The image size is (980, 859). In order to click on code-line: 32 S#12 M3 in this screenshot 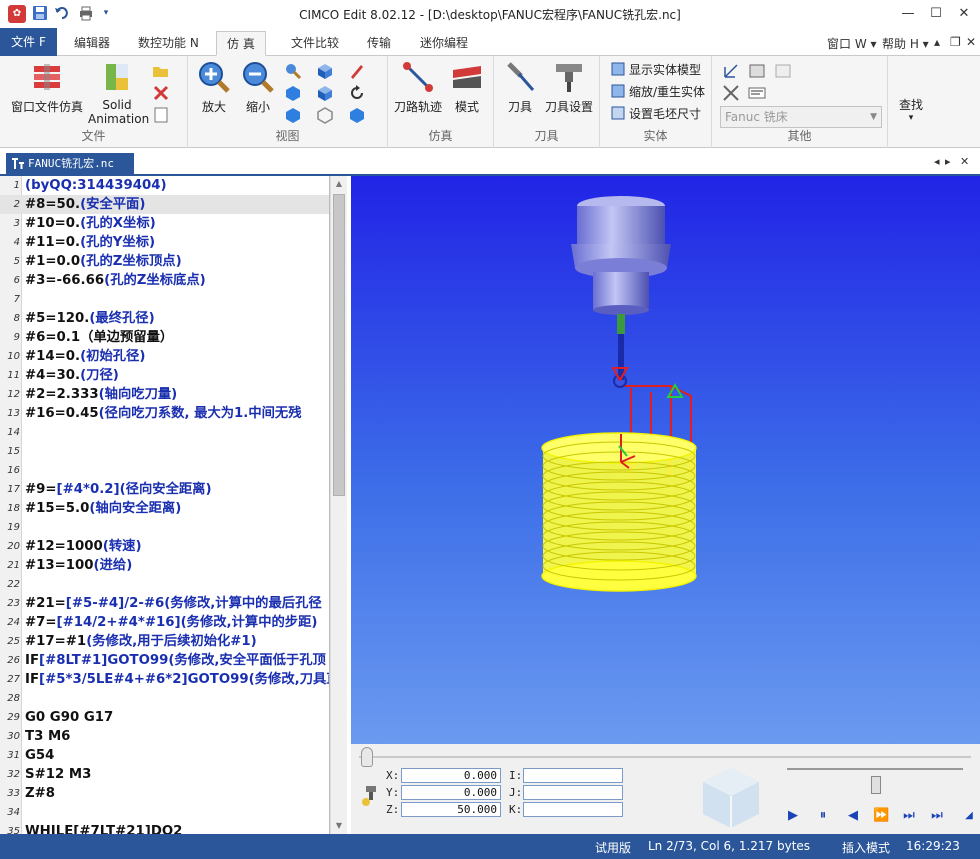, I will do `click(164, 774)`.